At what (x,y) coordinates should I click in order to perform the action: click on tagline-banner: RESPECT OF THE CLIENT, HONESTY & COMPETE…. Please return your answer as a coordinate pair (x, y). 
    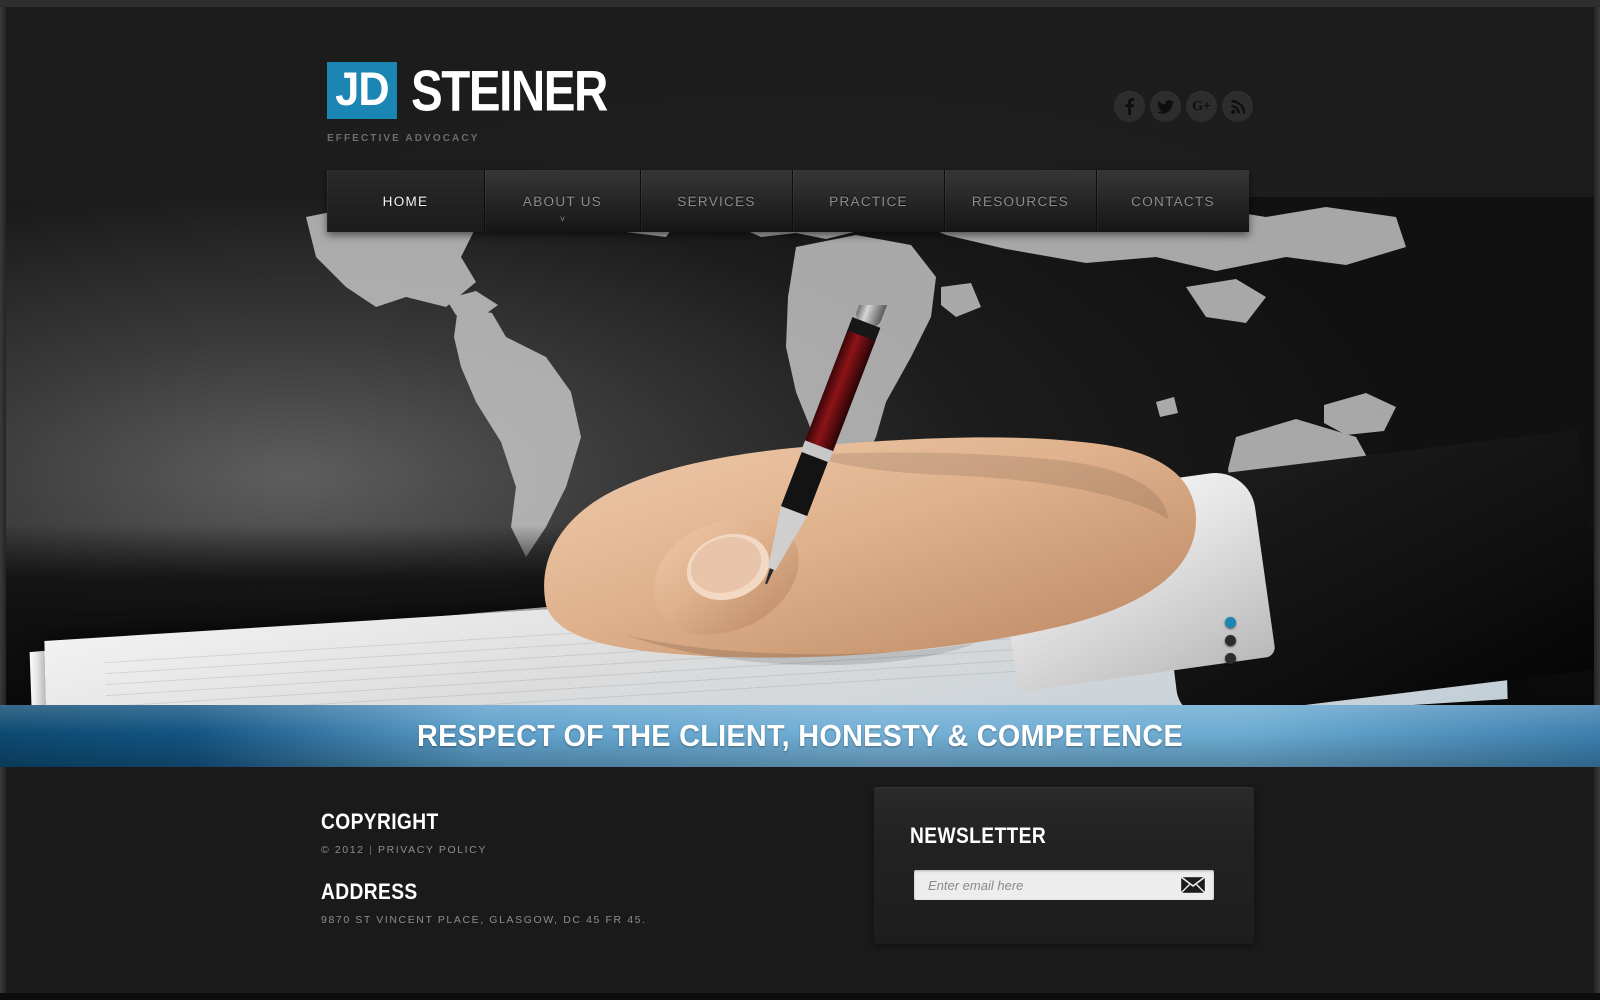
    Looking at the image, I should click on (800, 736).